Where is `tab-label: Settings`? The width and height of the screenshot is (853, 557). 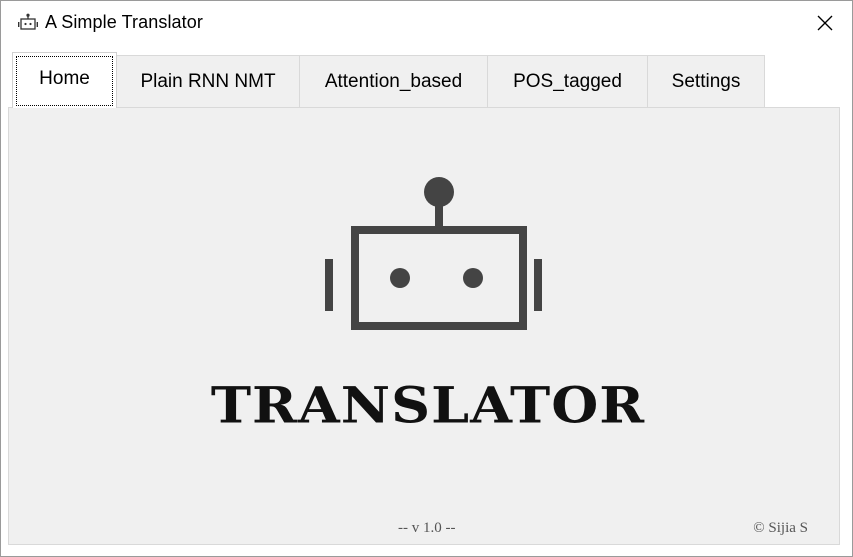
tab-label: Settings is located at coordinates (706, 81).